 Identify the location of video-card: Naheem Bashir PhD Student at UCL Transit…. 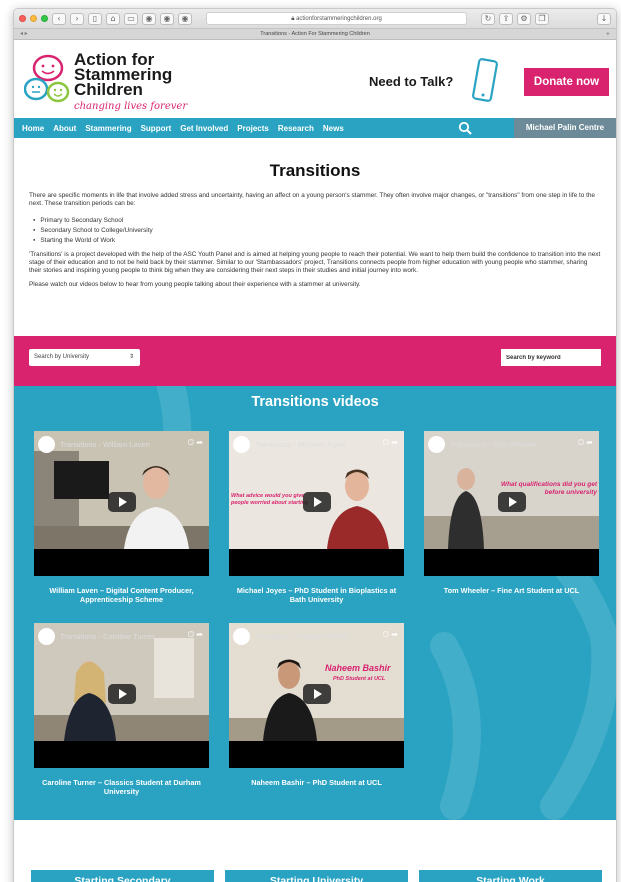
(316, 705).